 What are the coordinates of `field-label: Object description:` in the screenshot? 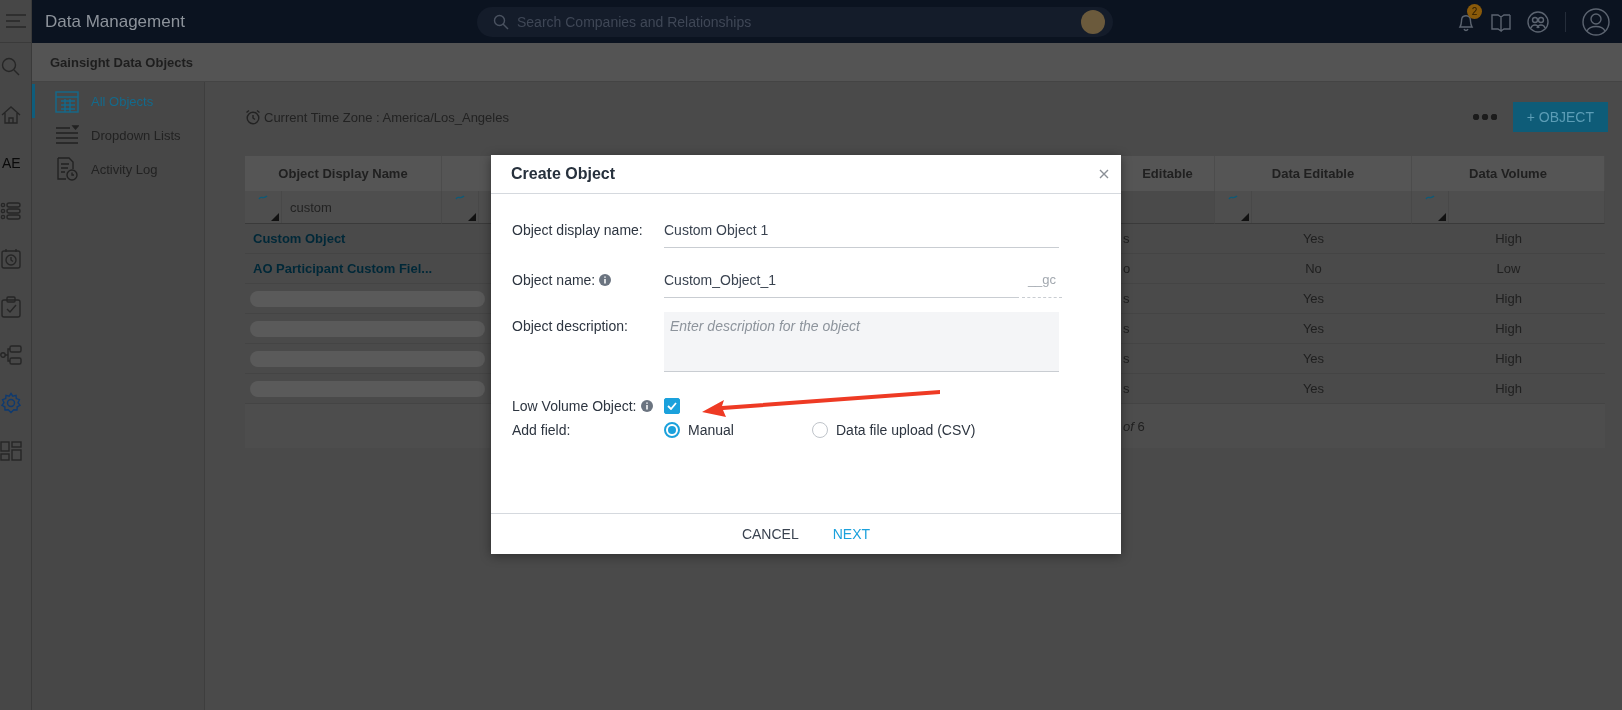 It's located at (570, 326).